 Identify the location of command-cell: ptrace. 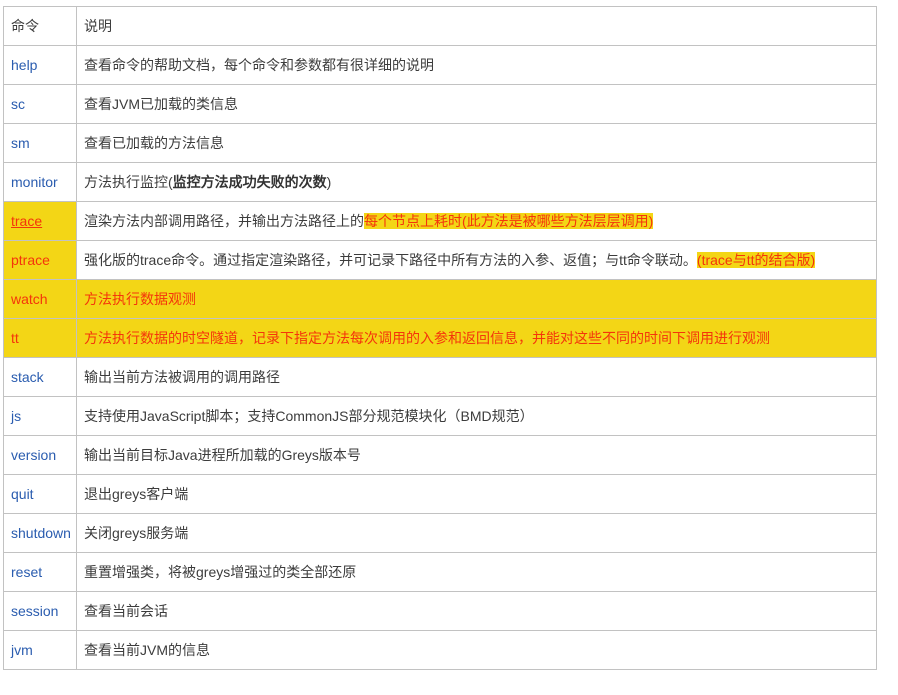
(40, 260).